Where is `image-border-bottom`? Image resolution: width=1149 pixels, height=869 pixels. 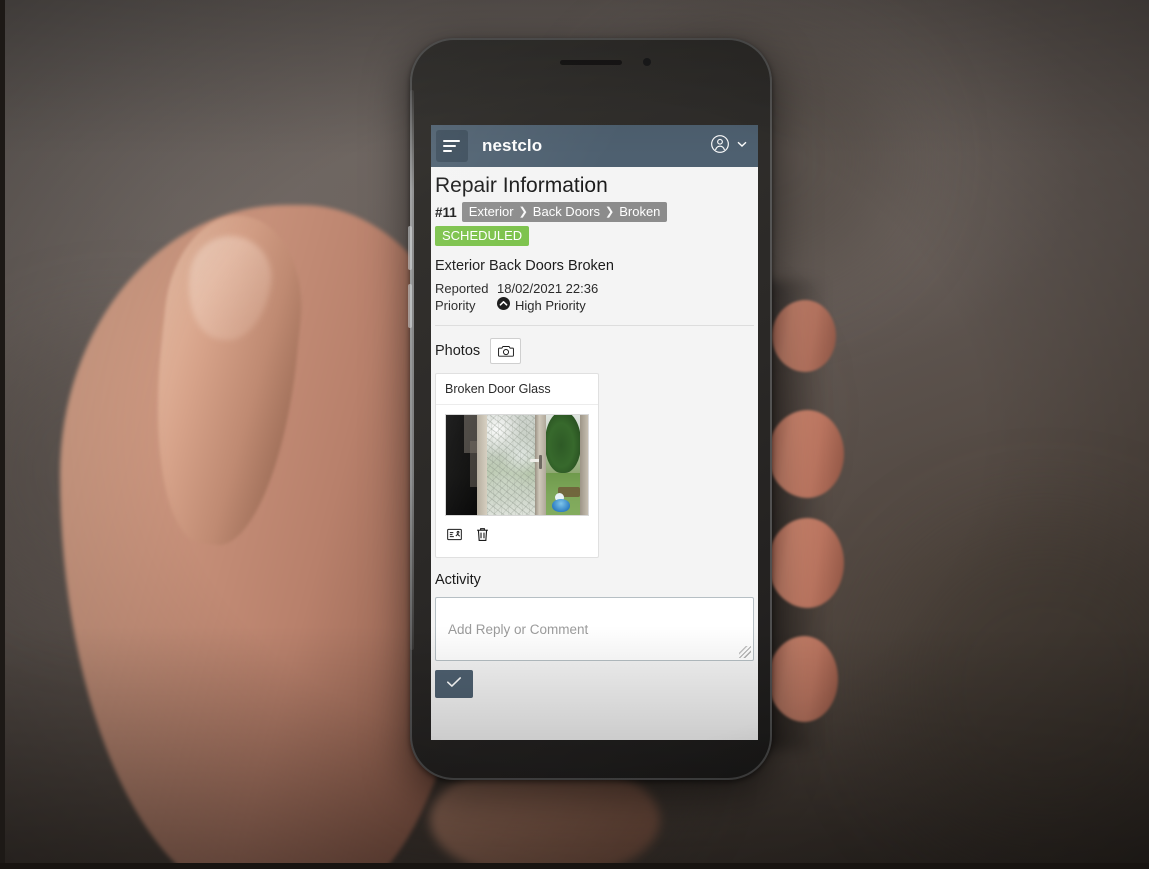 image-border-bottom is located at coordinates (574, 866).